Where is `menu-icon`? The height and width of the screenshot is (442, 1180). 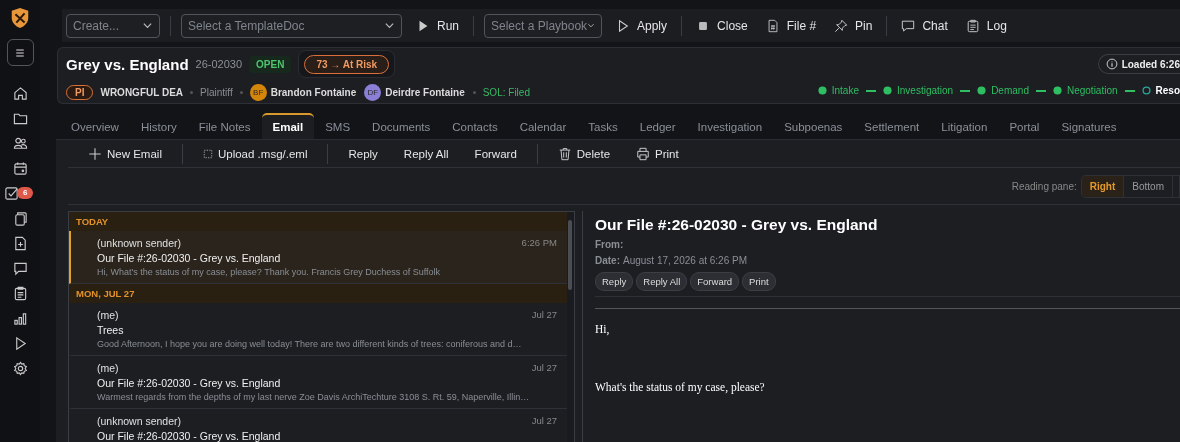 menu-icon is located at coordinates (20, 52).